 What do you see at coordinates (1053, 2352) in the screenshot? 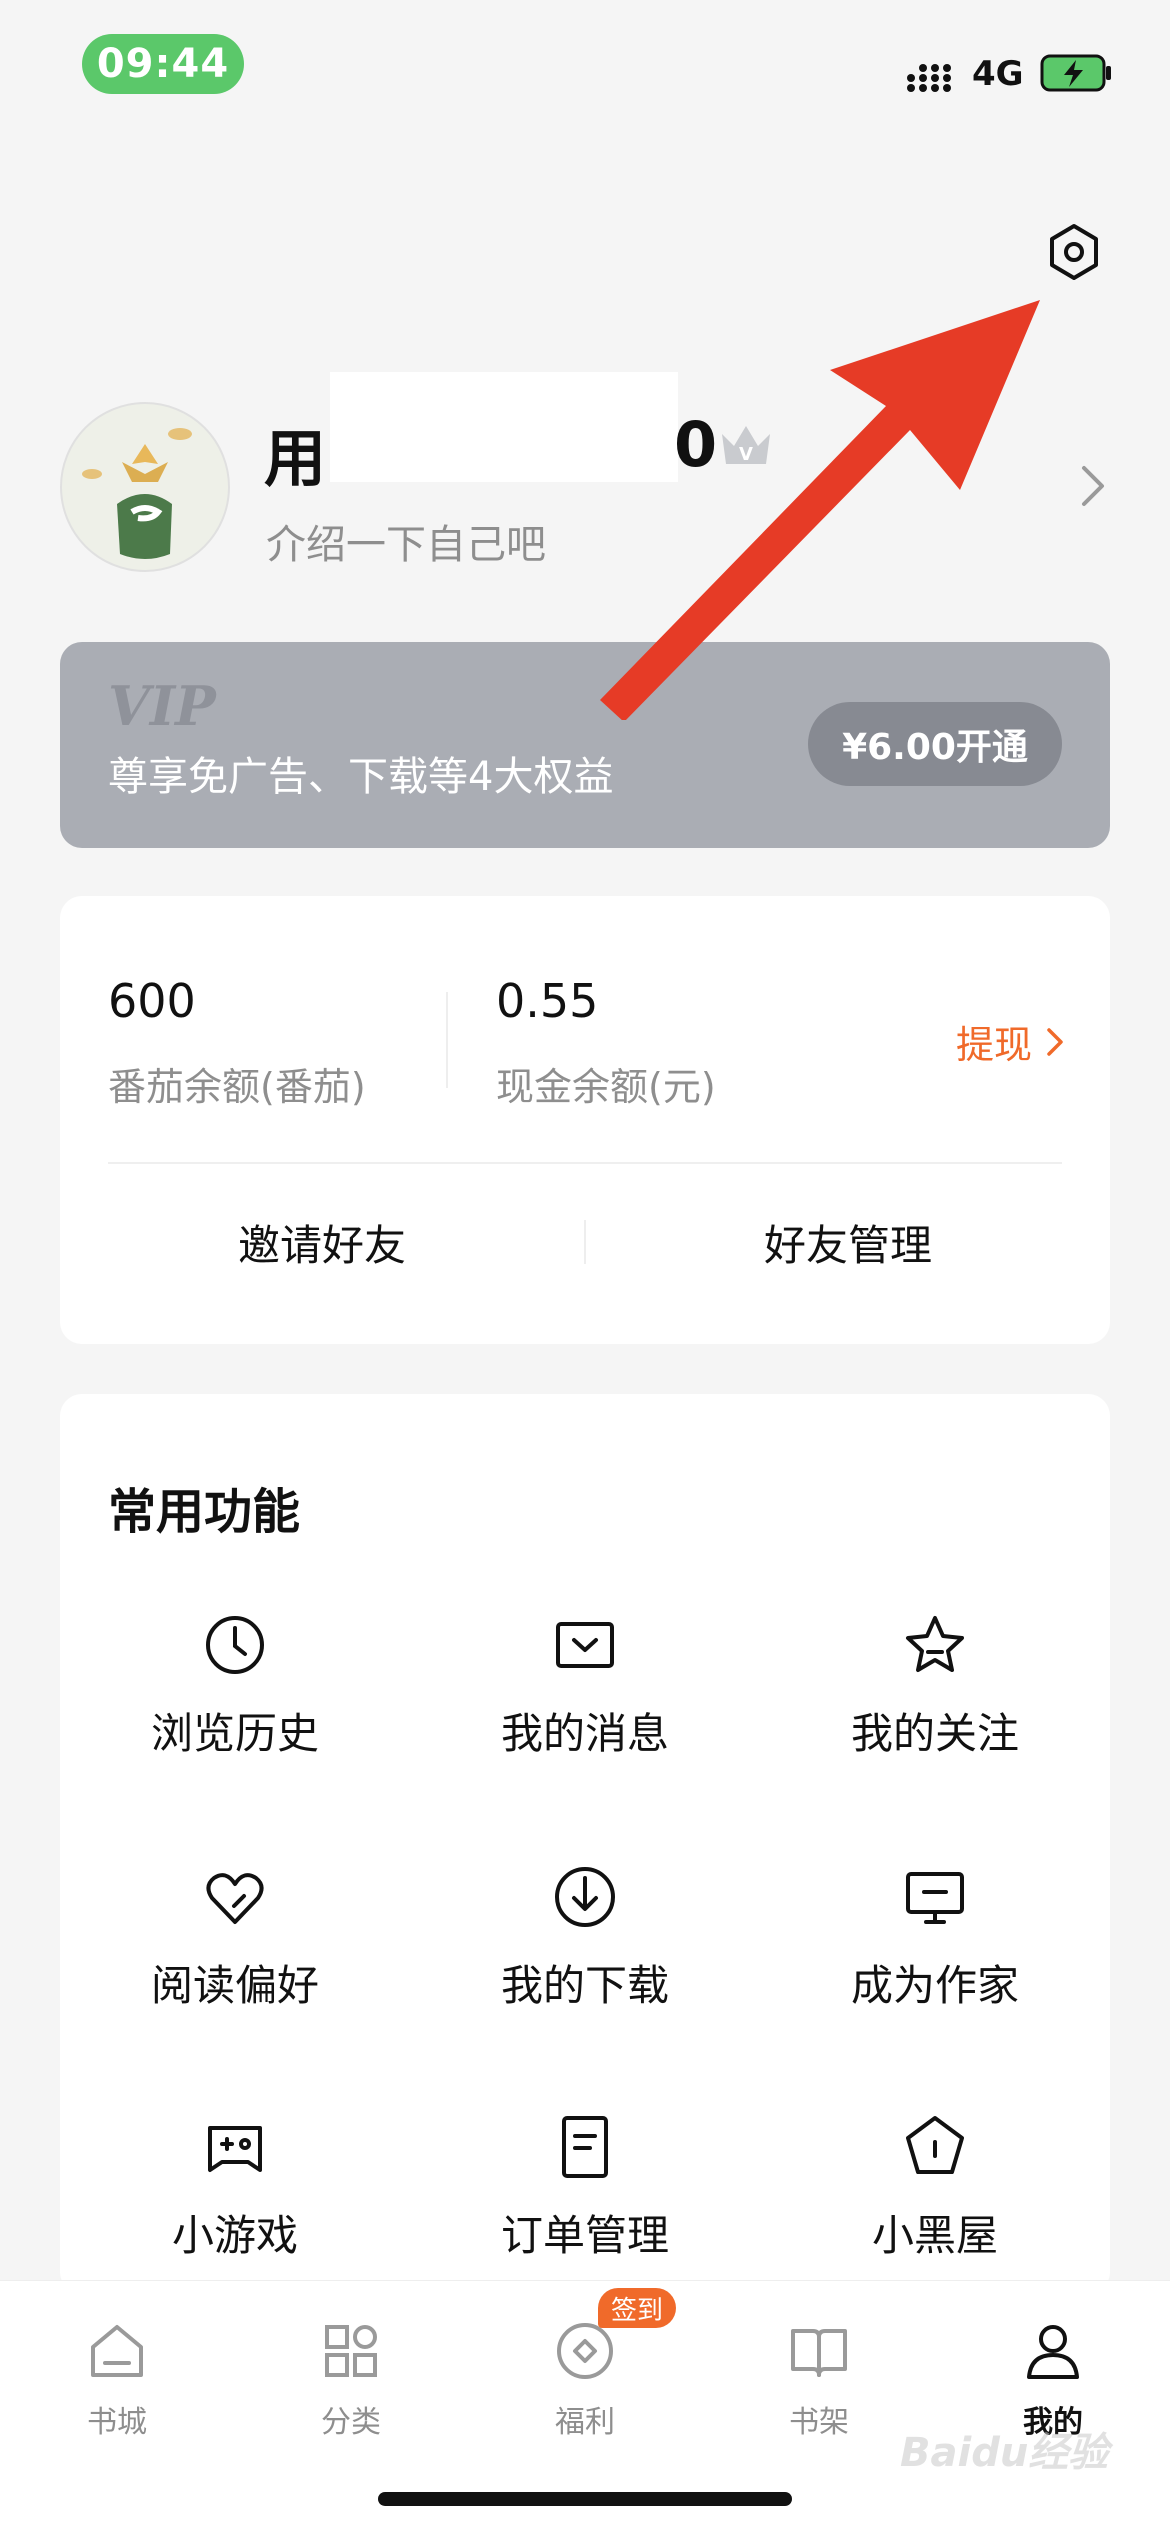
I see `person-icon` at bounding box center [1053, 2352].